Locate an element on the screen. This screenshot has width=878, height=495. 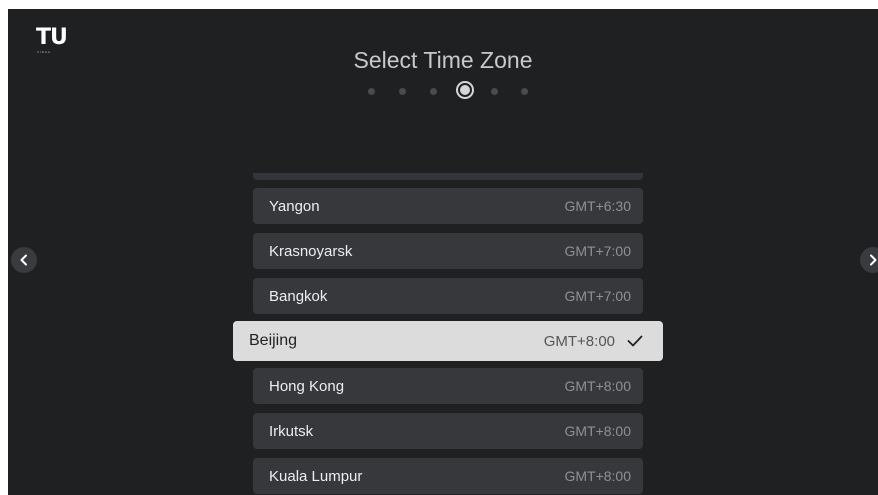
timezone-item-irkutsk: Irkutsk GMT+8:00 is located at coordinates (448, 431).